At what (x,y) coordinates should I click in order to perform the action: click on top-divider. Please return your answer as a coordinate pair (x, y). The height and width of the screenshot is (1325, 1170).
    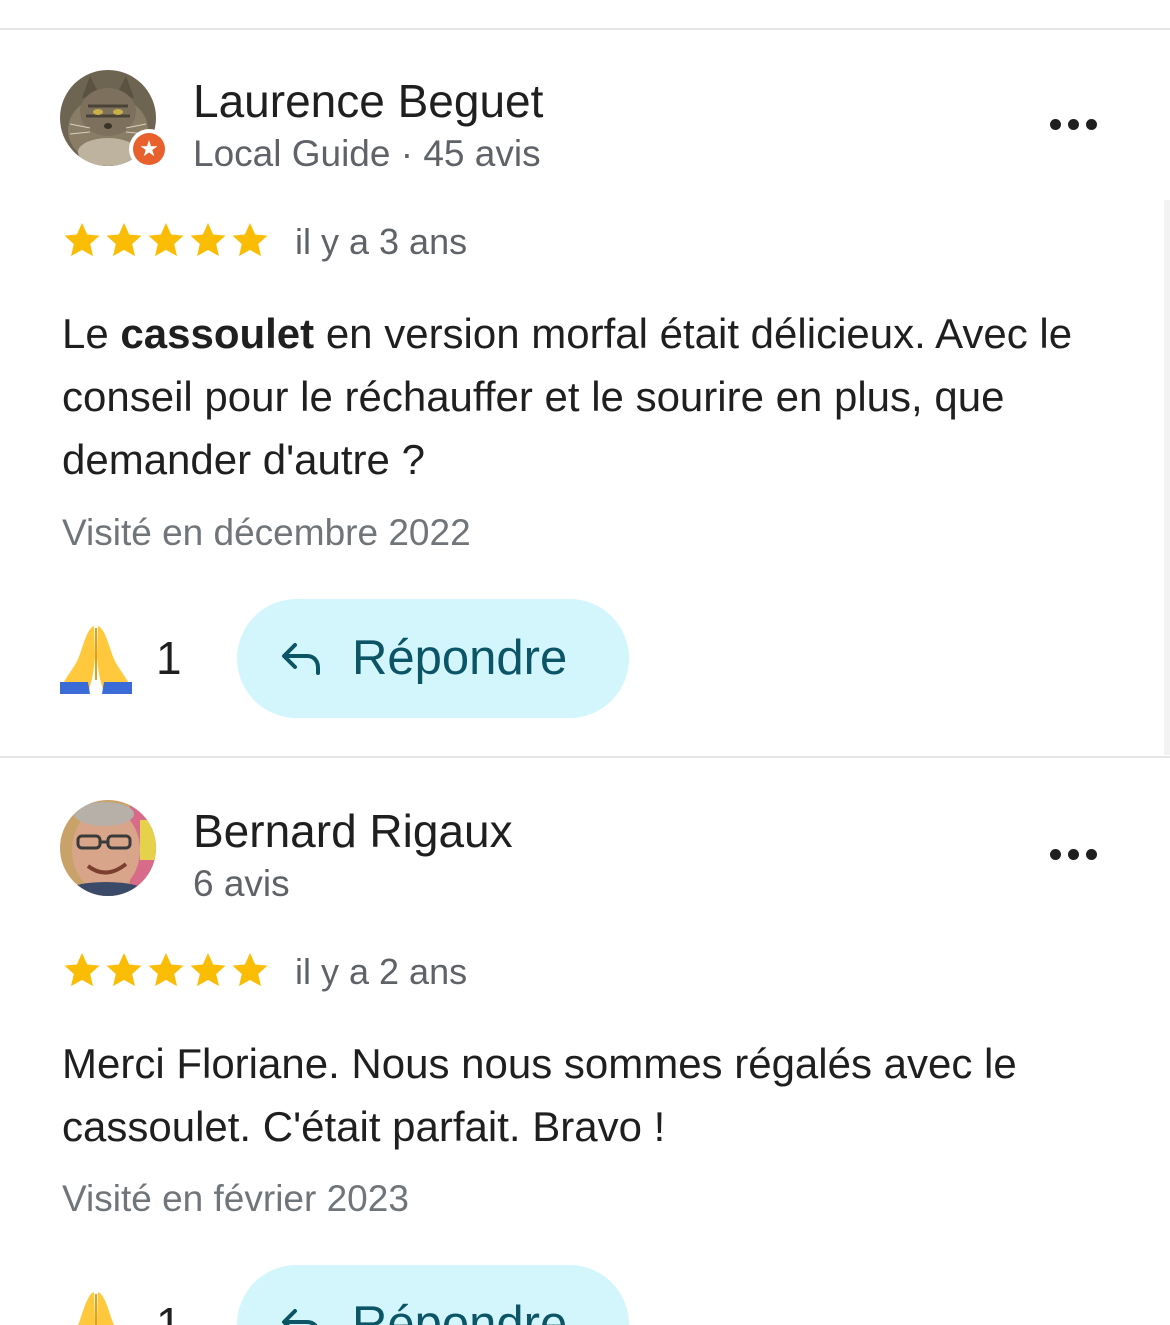
    Looking at the image, I should click on (585, 29).